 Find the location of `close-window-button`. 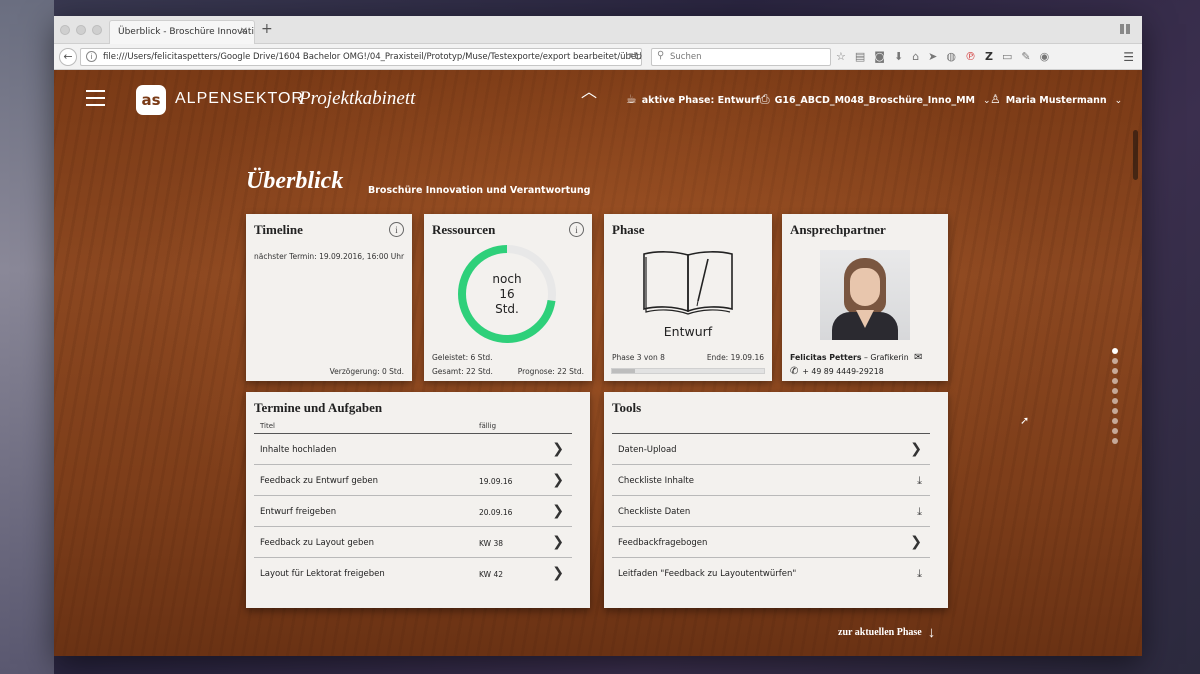

close-window-button is located at coordinates (65, 30).